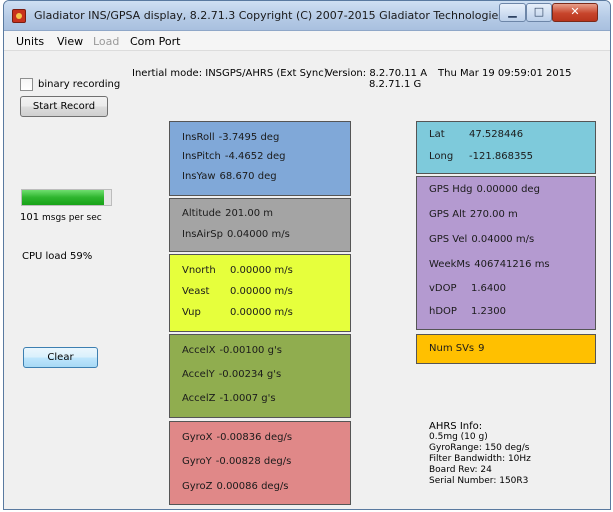 This screenshot has height=512, width=613. Describe the element at coordinates (197, 461) in the screenshot. I see `gyro-y-label: GyroY` at that location.